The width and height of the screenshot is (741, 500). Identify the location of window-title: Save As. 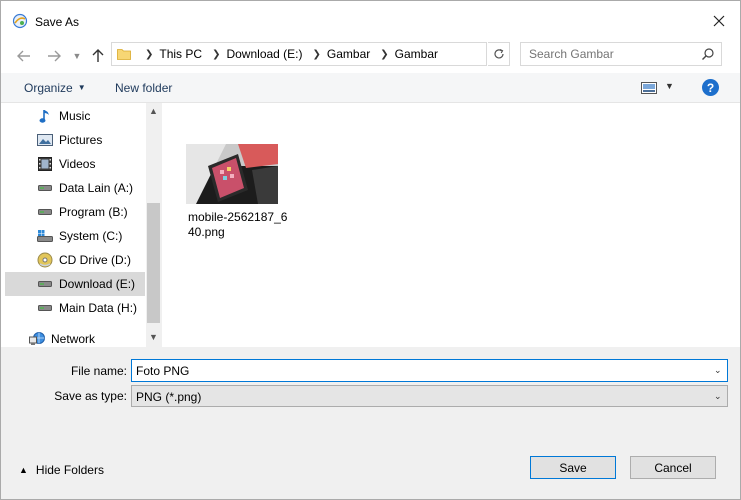
(57, 22).